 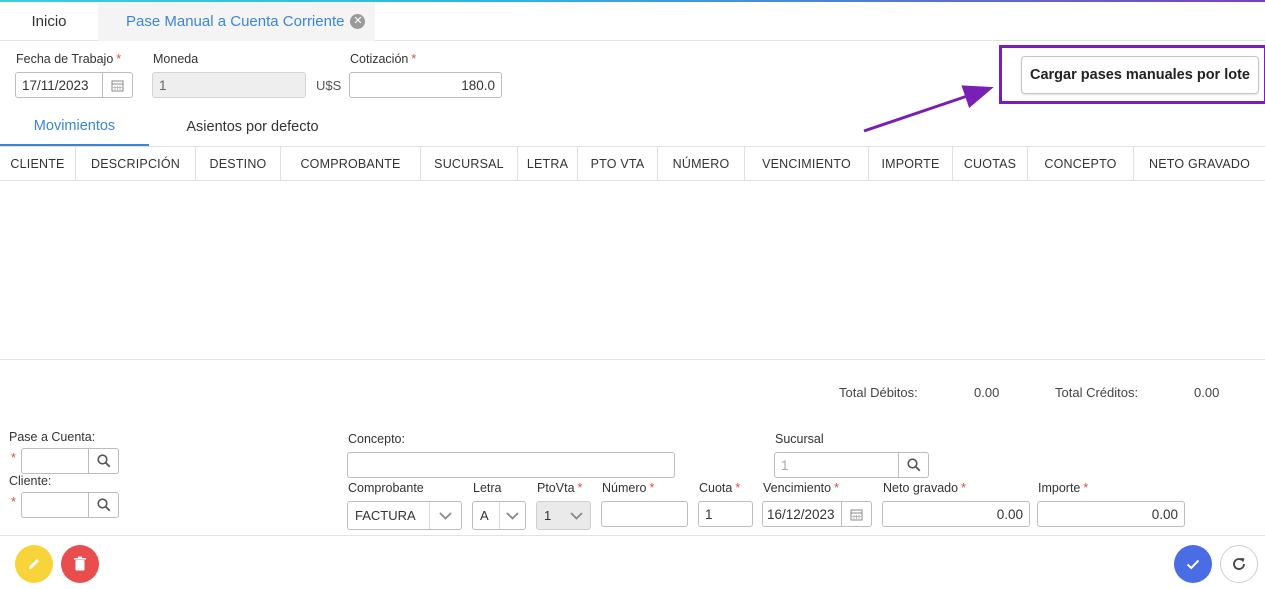 I want to click on letra-label: Letra, so click(x=487, y=488).